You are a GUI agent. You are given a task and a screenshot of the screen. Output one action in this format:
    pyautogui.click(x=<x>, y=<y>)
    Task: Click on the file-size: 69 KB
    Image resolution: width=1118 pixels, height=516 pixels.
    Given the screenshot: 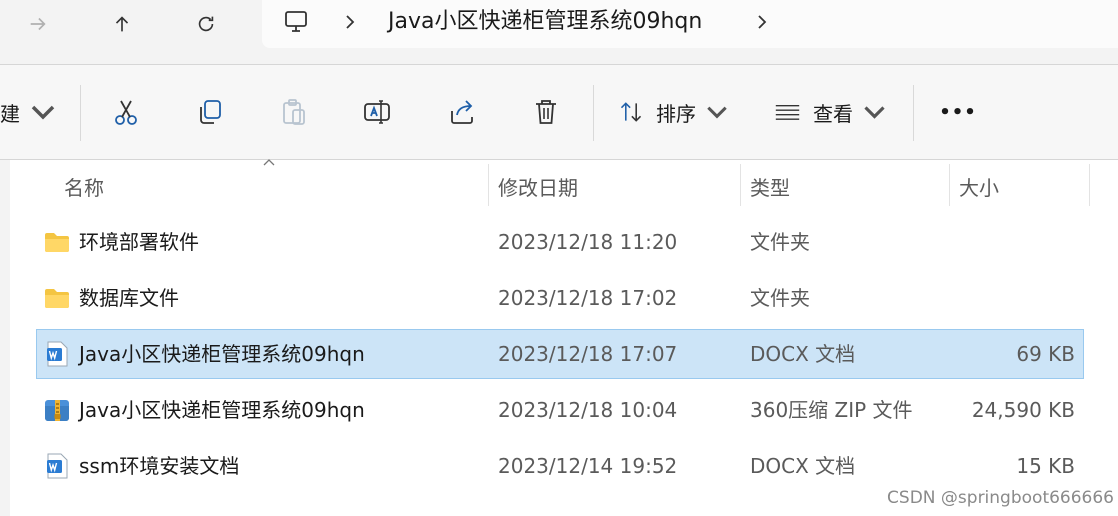 What is the action you would take?
    pyautogui.click(x=1045, y=354)
    